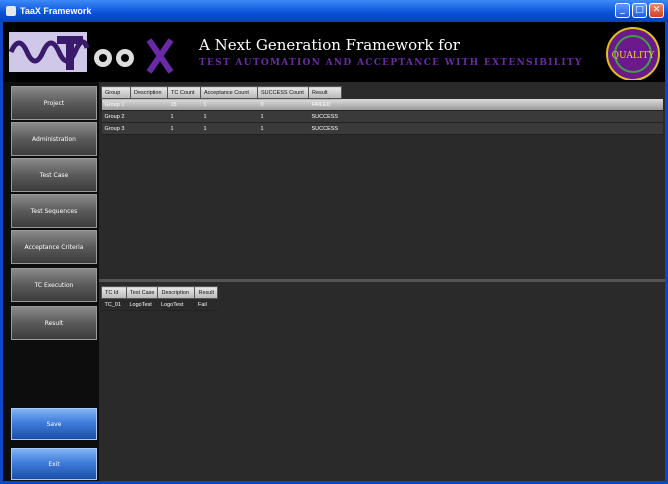 This screenshot has width=668, height=484. What do you see at coordinates (656, 10) in the screenshot?
I see `close-icon: ✕` at bounding box center [656, 10].